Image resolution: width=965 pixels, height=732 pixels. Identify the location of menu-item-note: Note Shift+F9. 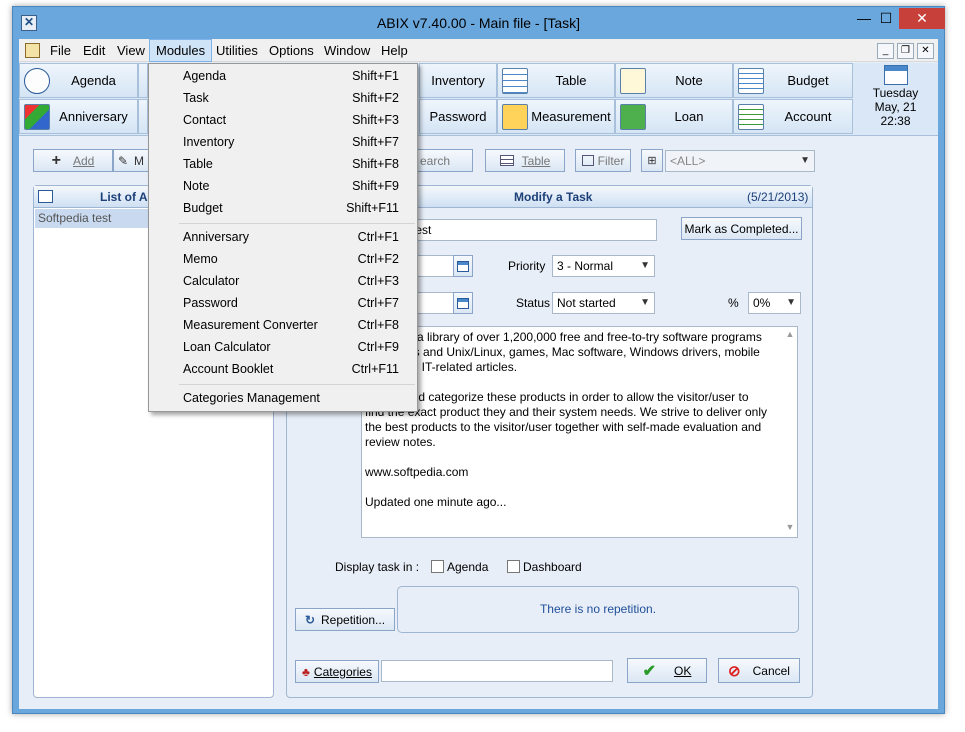
(283, 186).